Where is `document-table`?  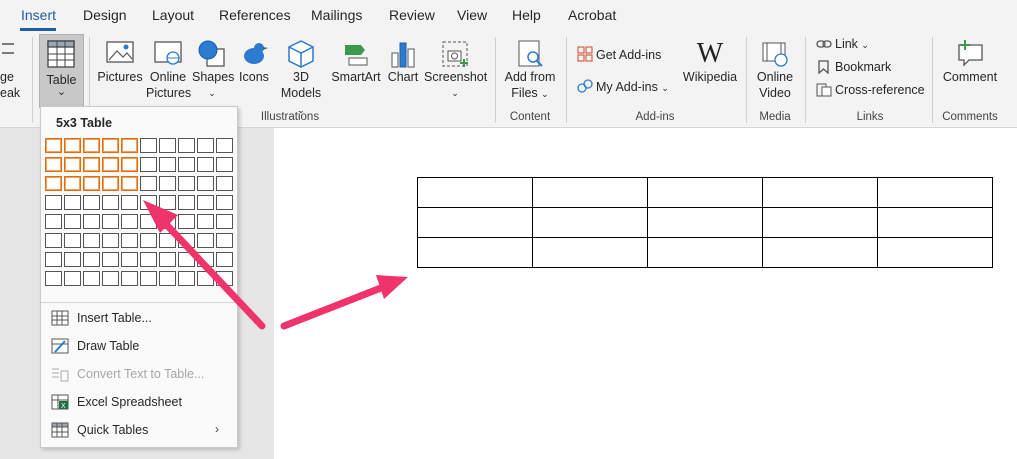 document-table is located at coordinates (705, 222).